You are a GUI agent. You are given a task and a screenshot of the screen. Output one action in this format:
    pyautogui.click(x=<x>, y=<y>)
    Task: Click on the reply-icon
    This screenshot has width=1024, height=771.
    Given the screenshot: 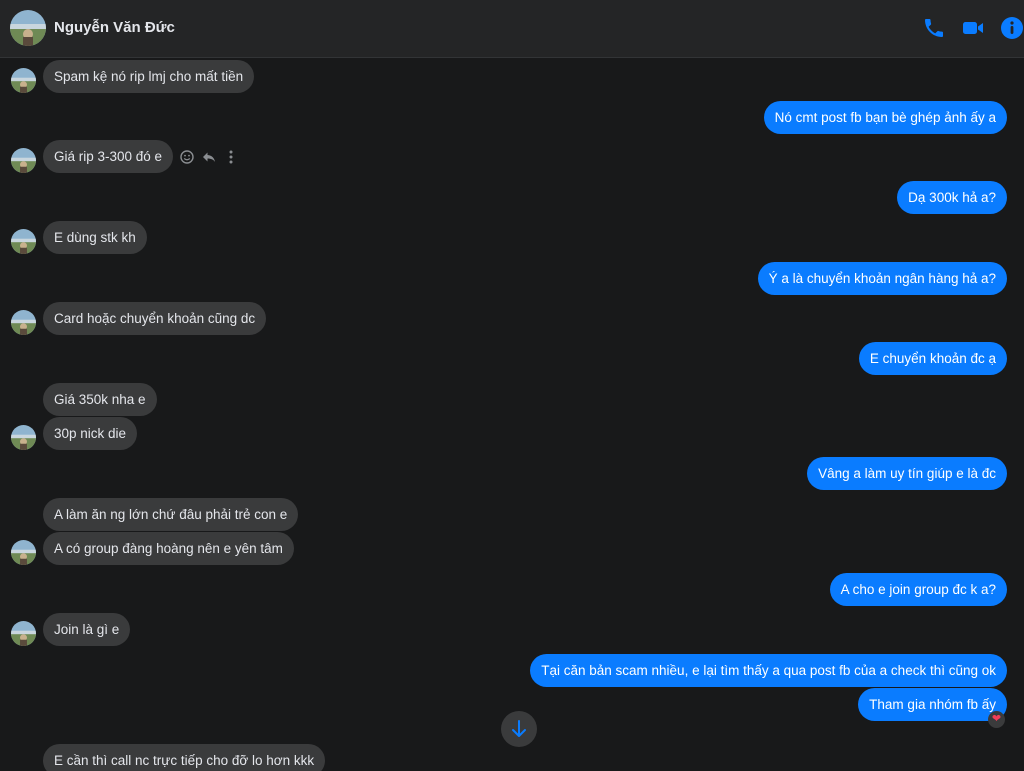 What is the action you would take?
    pyautogui.click(x=209, y=157)
    